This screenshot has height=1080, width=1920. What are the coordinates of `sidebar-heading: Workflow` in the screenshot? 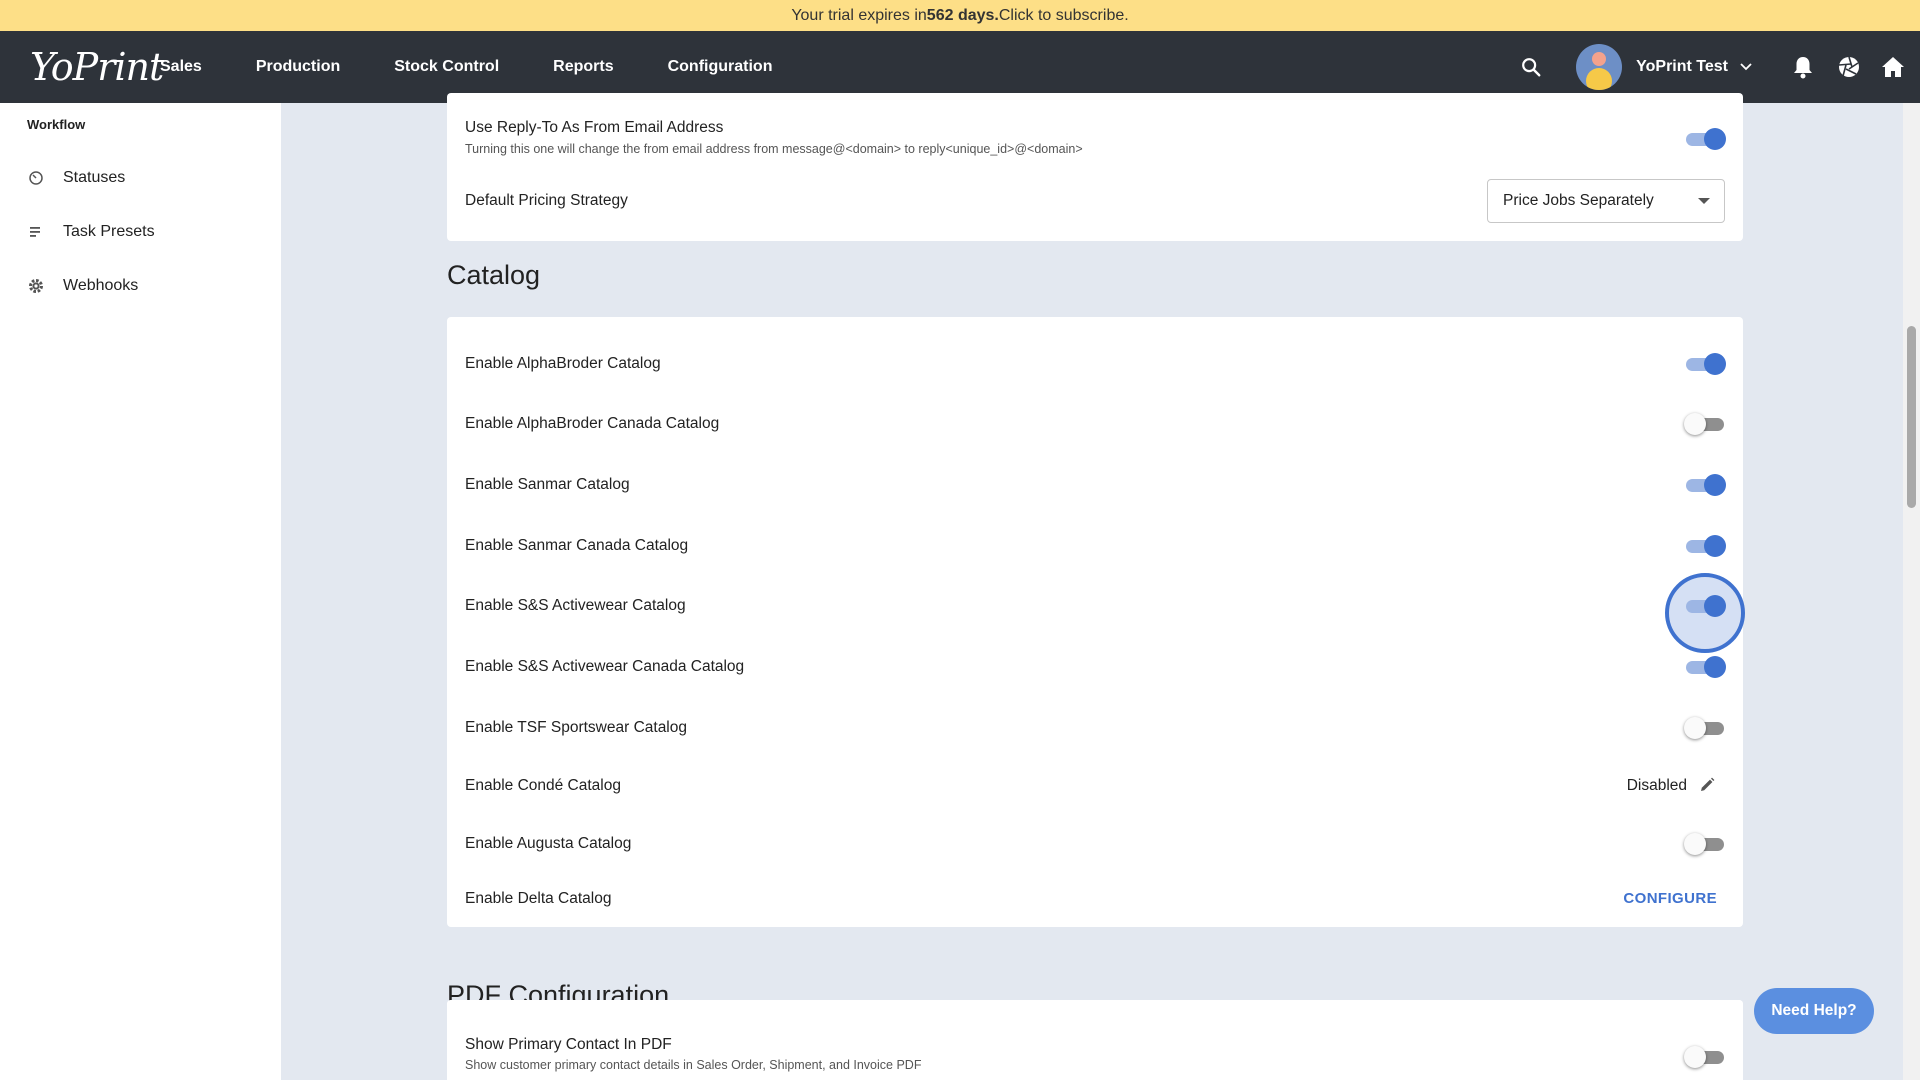 It's located at (56, 124).